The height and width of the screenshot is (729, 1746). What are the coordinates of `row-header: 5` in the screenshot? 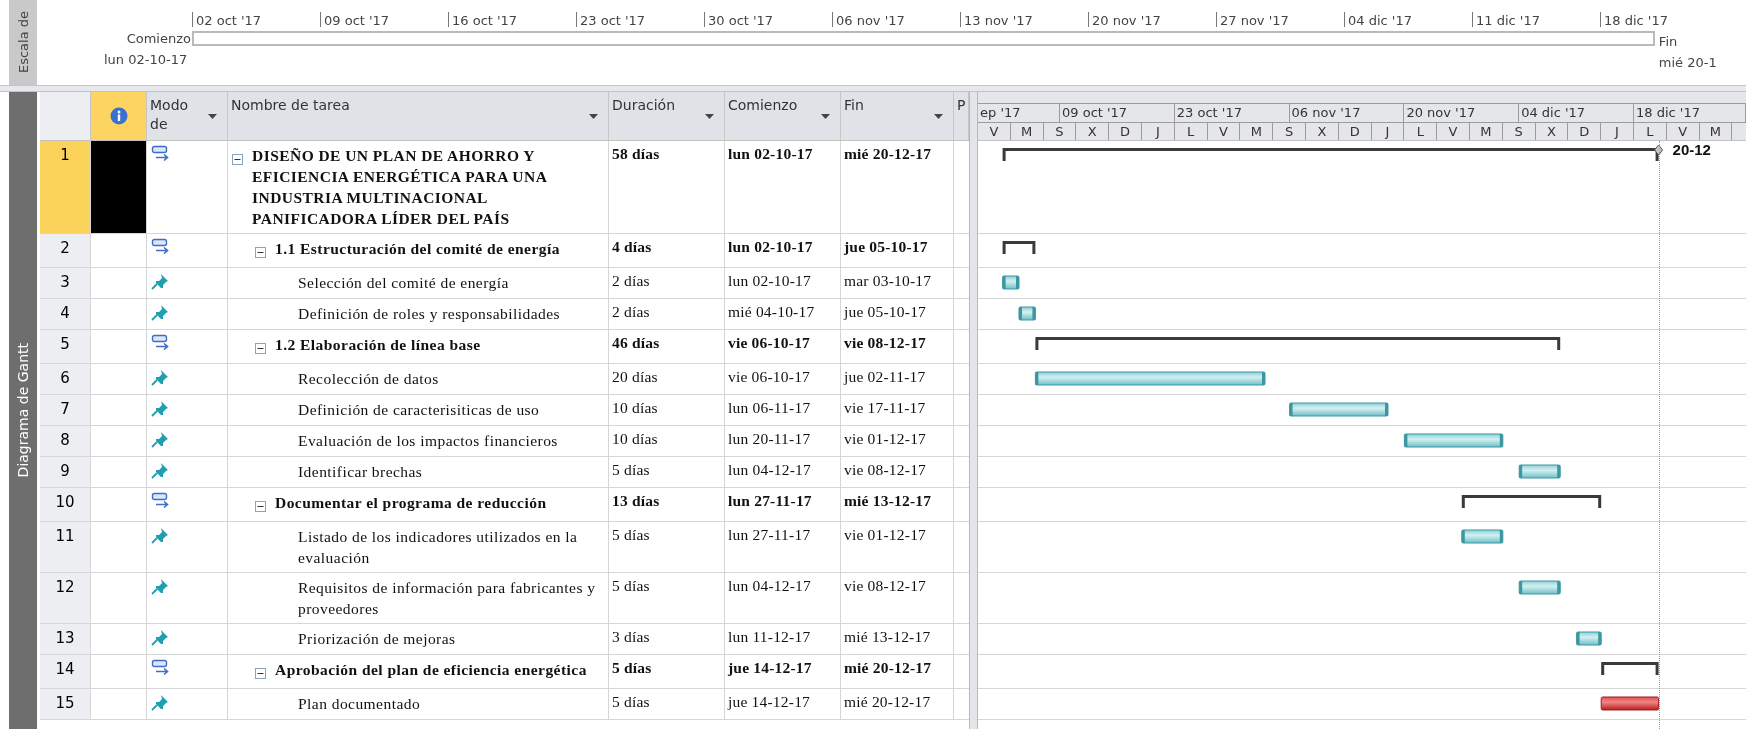 It's located at (65, 346).